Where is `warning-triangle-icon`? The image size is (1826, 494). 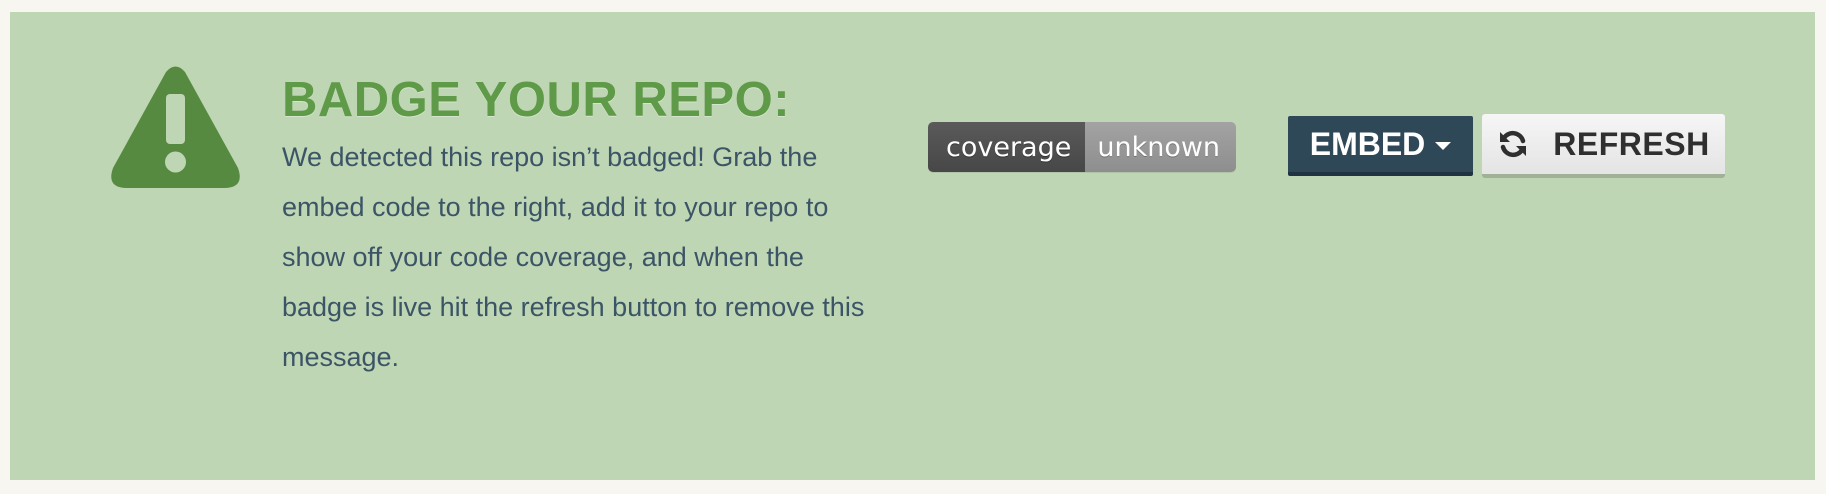
warning-triangle-icon is located at coordinates (175, 127).